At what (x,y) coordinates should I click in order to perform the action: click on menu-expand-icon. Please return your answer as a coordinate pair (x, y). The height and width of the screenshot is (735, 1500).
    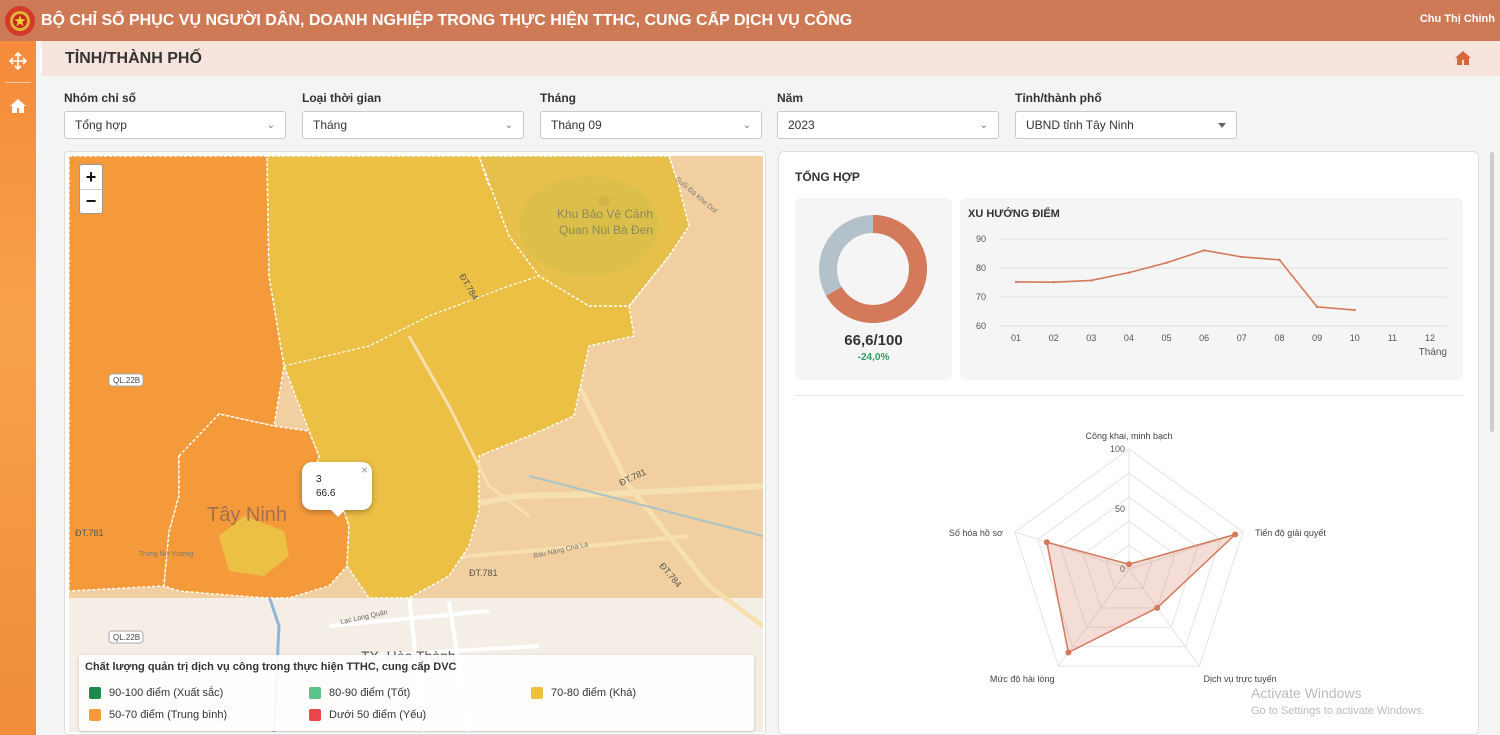
    Looking at the image, I should click on (18, 61).